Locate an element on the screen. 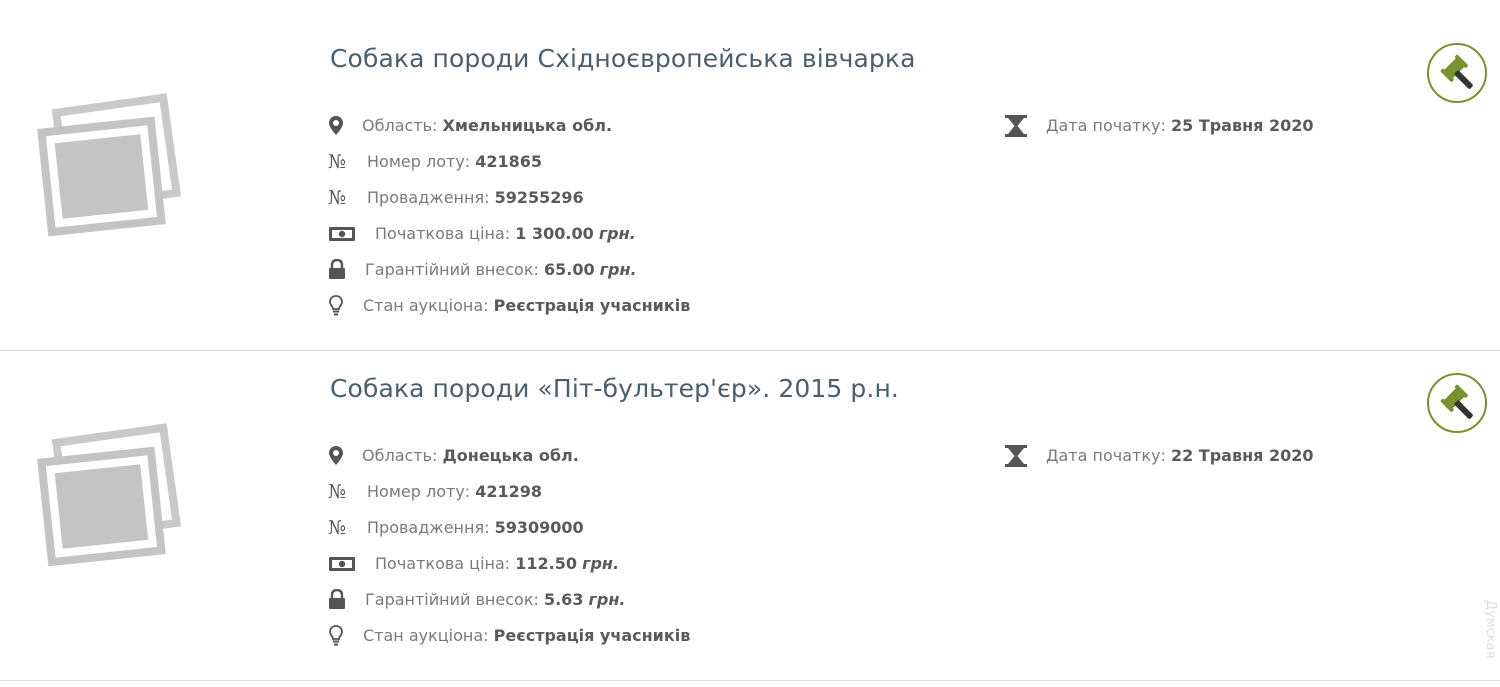  proceeding-value: 59309000 is located at coordinates (539, 527).